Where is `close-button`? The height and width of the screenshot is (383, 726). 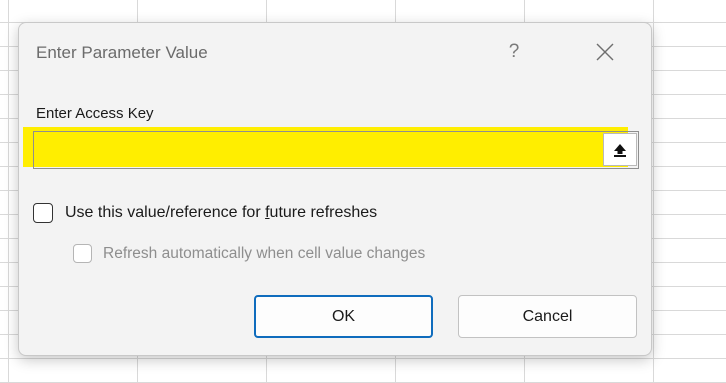 close-button is located at coordinates (605, 52).